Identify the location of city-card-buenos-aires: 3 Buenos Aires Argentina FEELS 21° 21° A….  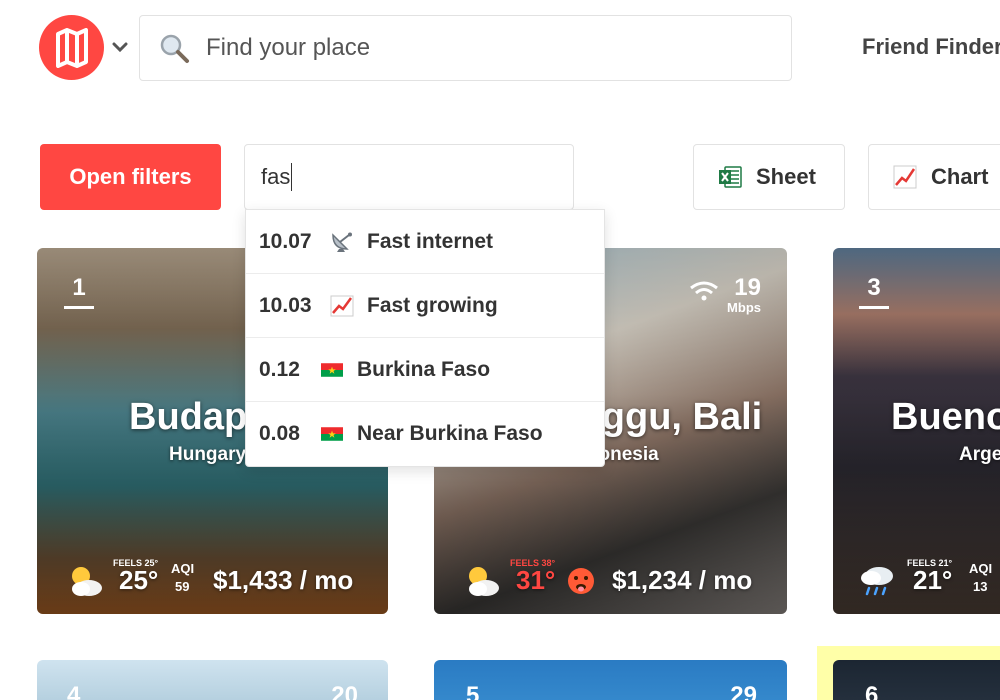
(916, 431).